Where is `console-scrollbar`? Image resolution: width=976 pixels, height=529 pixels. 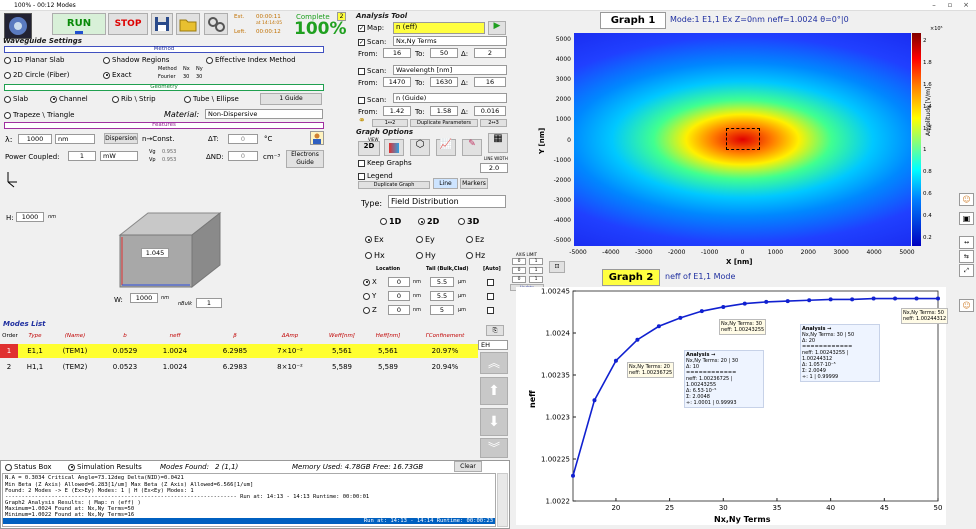
console-scrollbar is located at coordinates (502, 500).